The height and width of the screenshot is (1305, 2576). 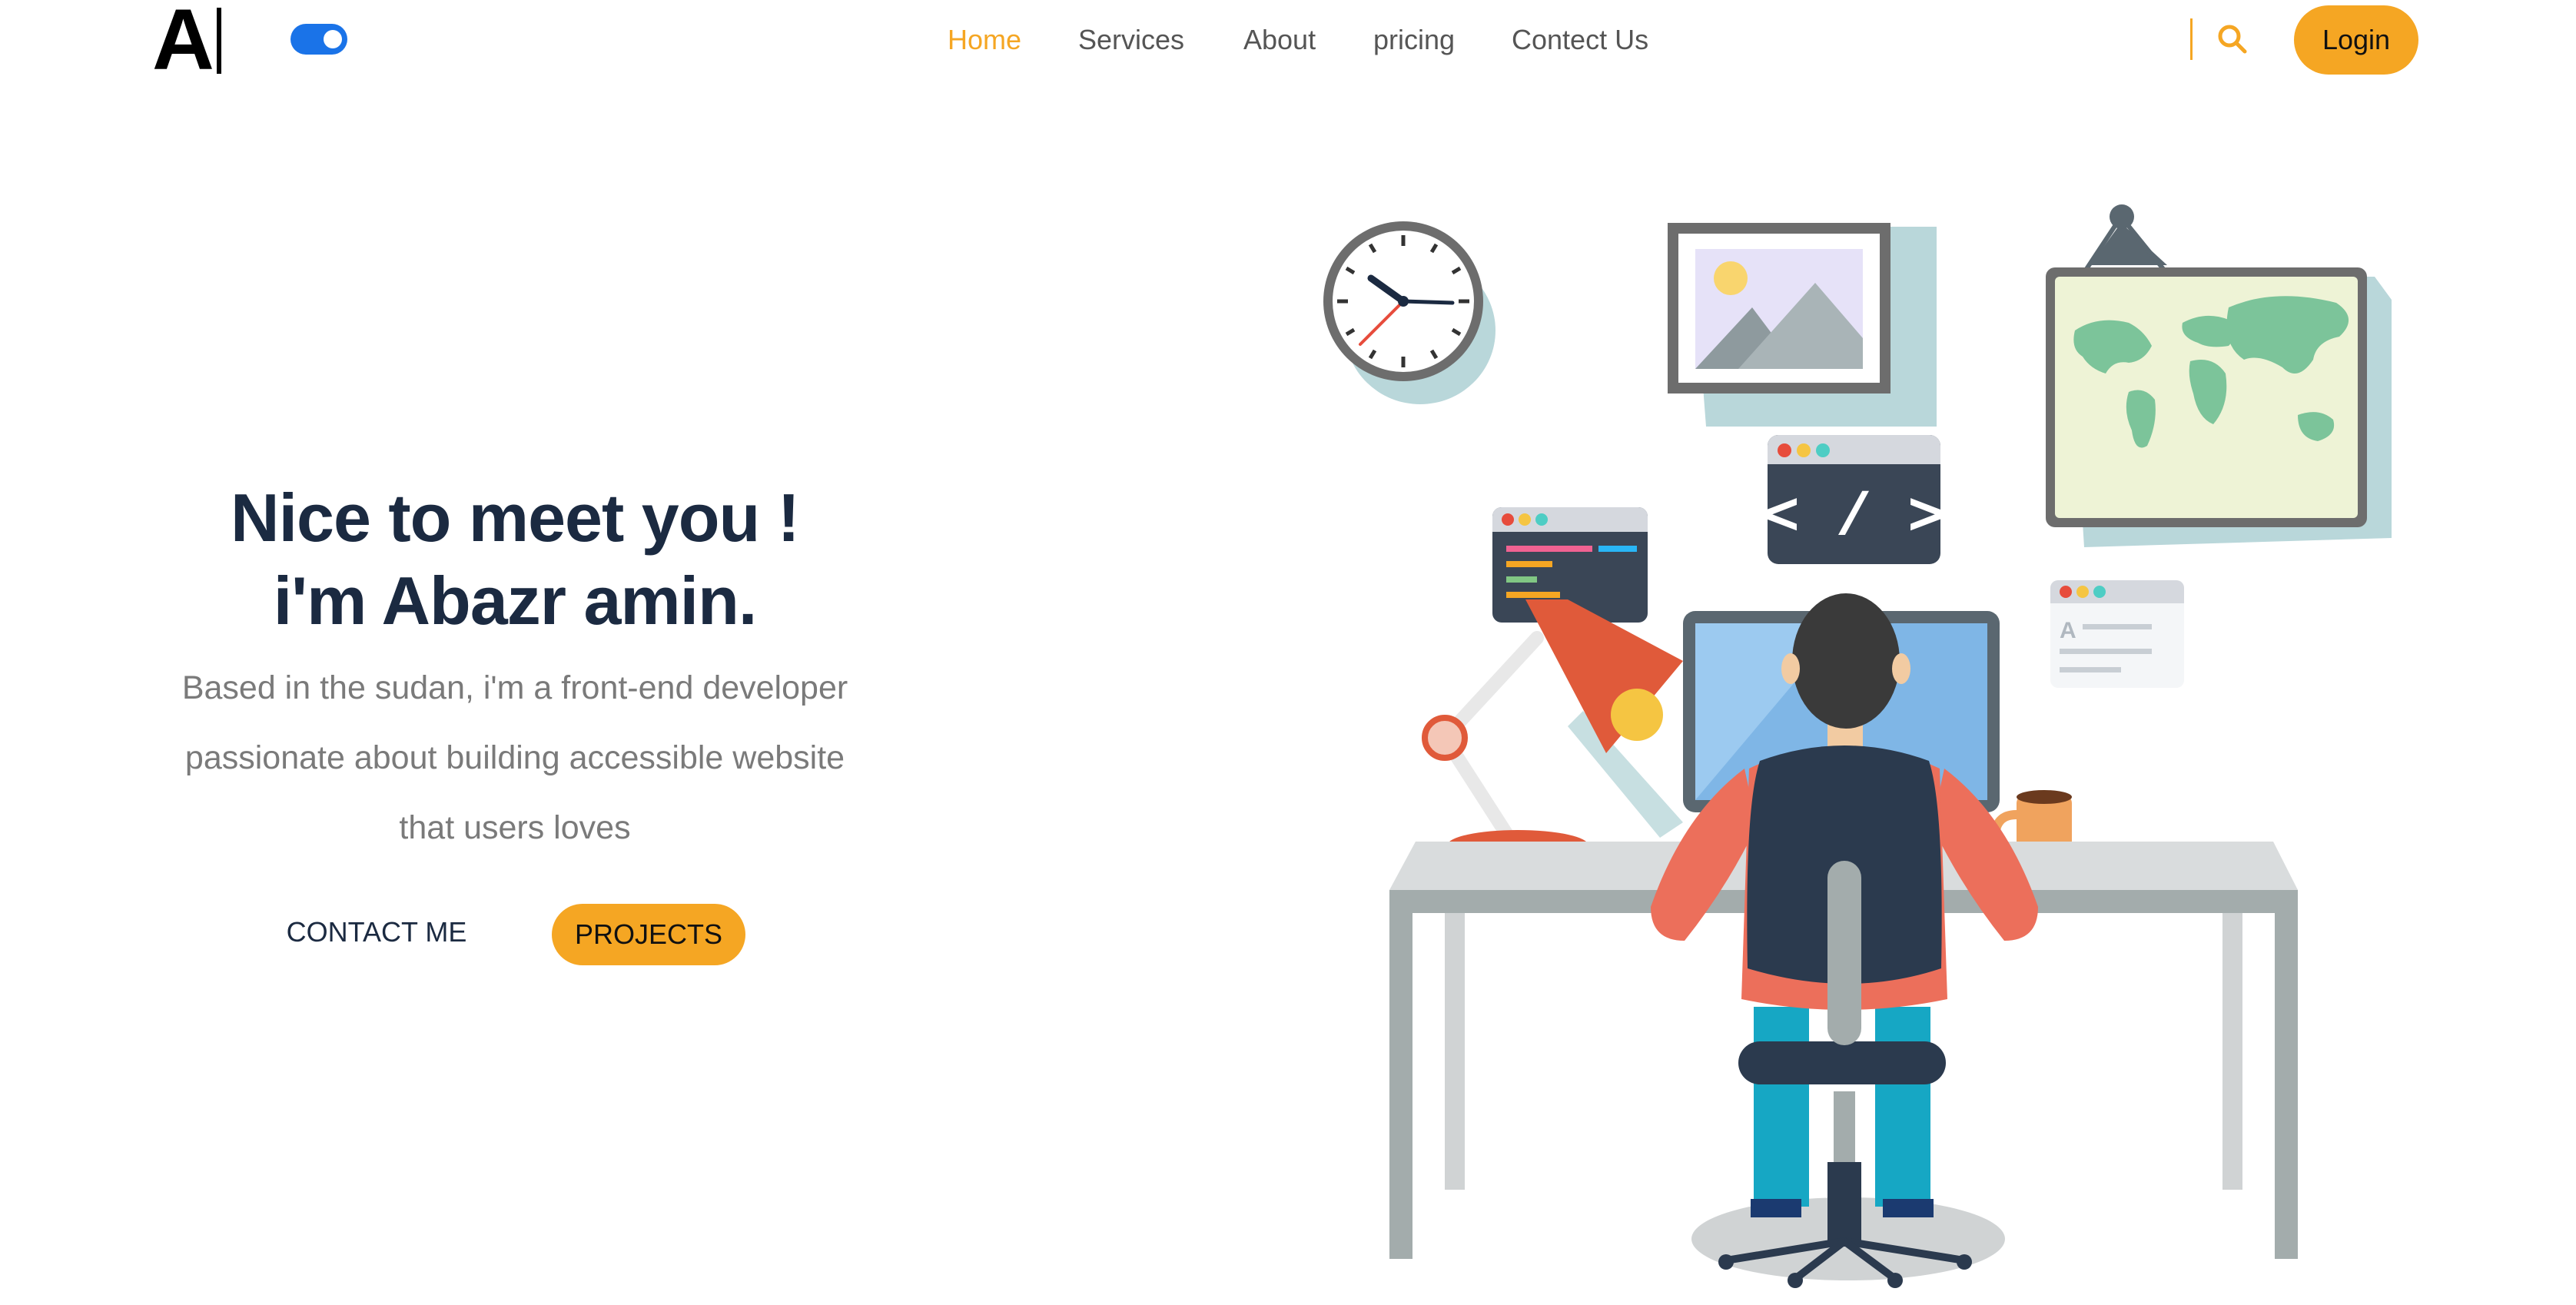 What do you see at coordinates (985, 40) in the screenshot?
I see `nav-home: Home` at bounding box center [985, 40].